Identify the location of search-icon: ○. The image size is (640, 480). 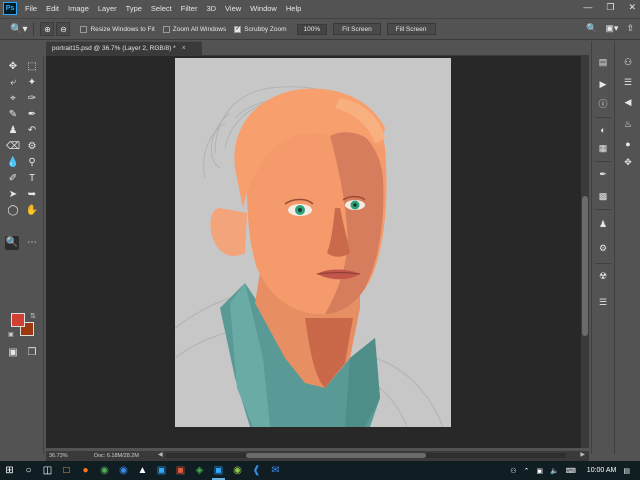
(28, 470).